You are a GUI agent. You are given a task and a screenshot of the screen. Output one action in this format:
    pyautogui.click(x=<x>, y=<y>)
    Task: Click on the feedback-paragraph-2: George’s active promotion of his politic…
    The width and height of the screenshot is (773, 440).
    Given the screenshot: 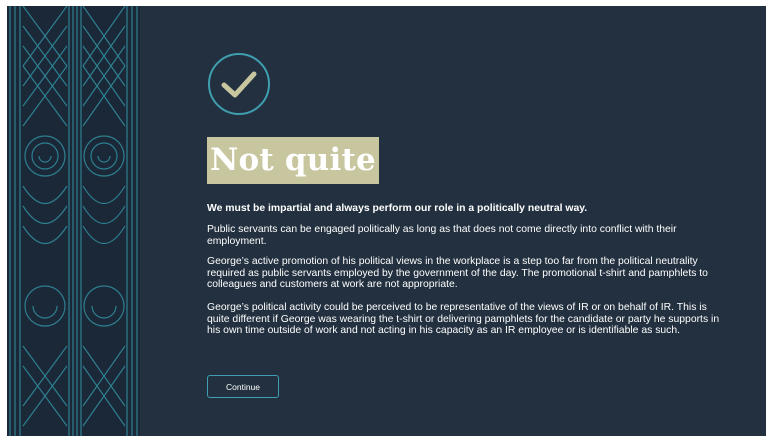 What is the action you would take?
    pyautogui.click(x=457, y=273)
    